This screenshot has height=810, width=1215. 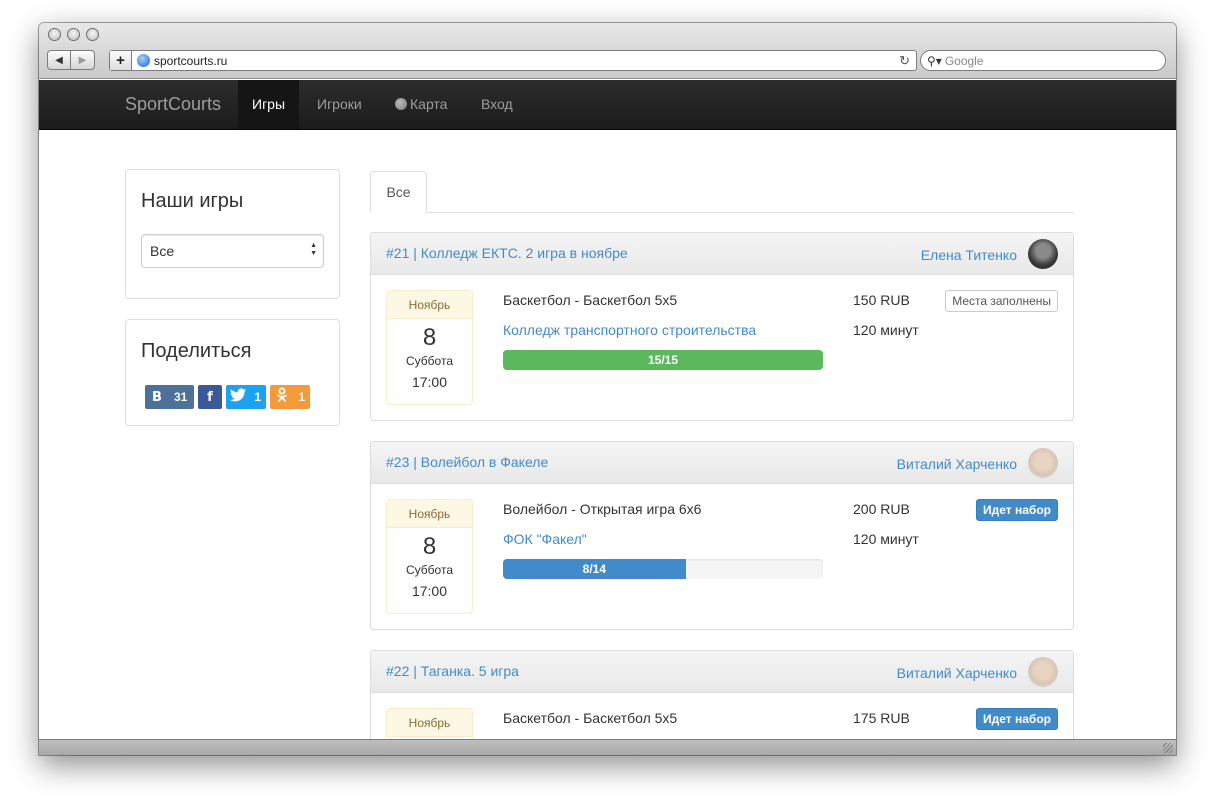 I want to click on minimize-window-button, so click(x=73, y=34).